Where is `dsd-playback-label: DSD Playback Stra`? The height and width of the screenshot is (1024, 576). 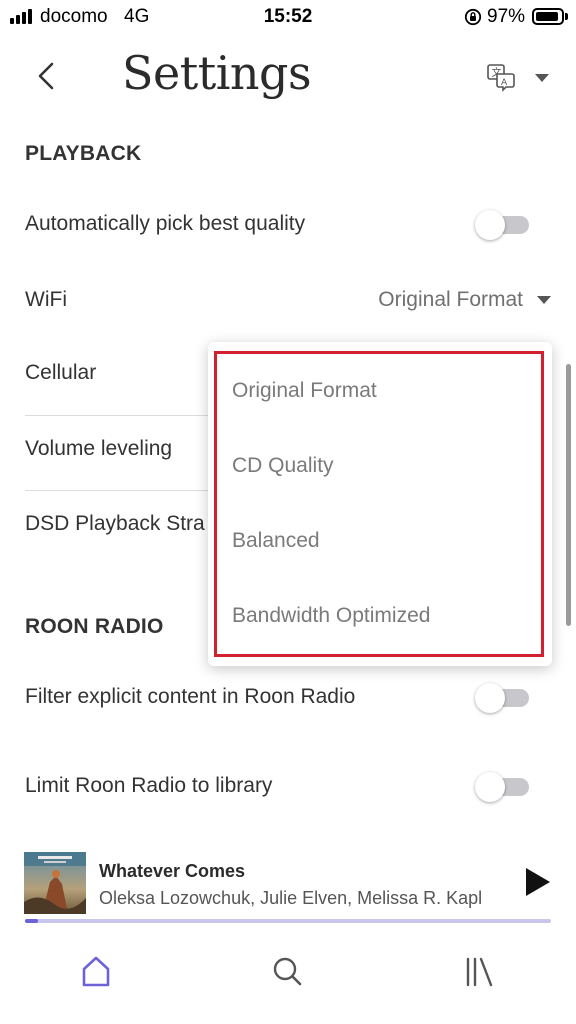 dsd-playback-label: DSD Playback Stra is located at coordinates (115, 523).